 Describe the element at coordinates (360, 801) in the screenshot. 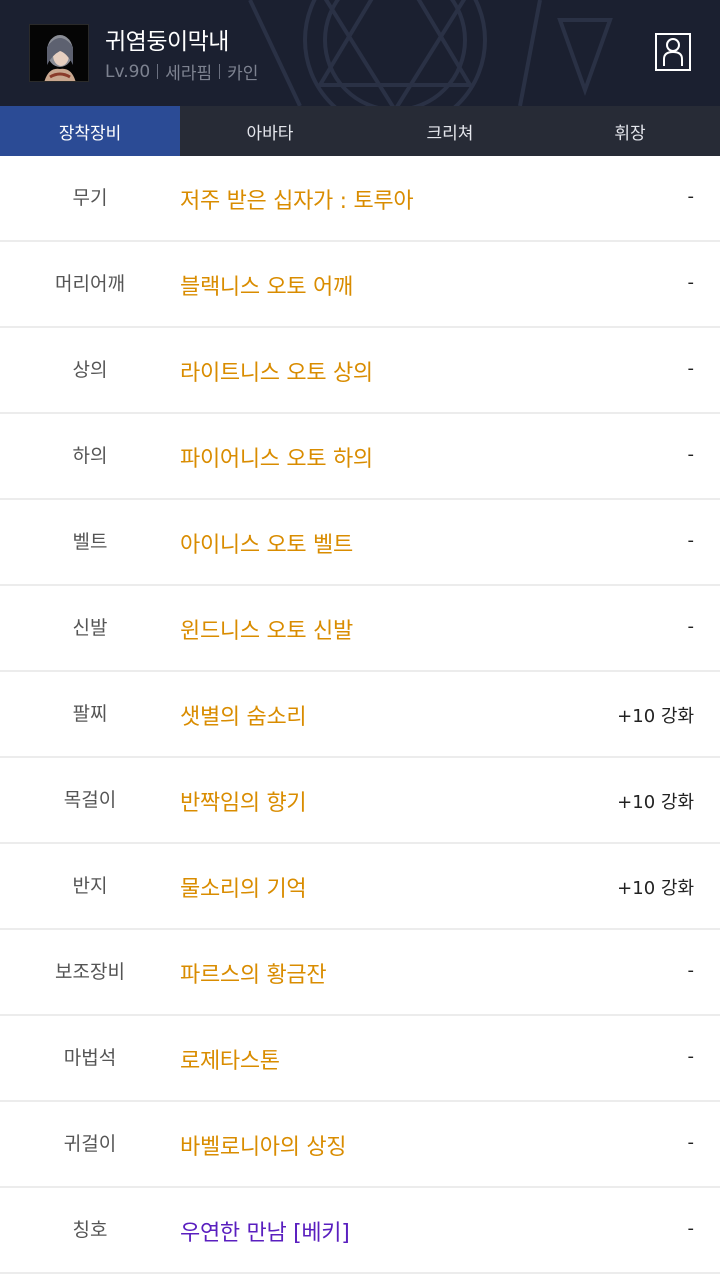

I see `equipment-row: 목걸이 반짝임의 향기 +10 강화` at that location.